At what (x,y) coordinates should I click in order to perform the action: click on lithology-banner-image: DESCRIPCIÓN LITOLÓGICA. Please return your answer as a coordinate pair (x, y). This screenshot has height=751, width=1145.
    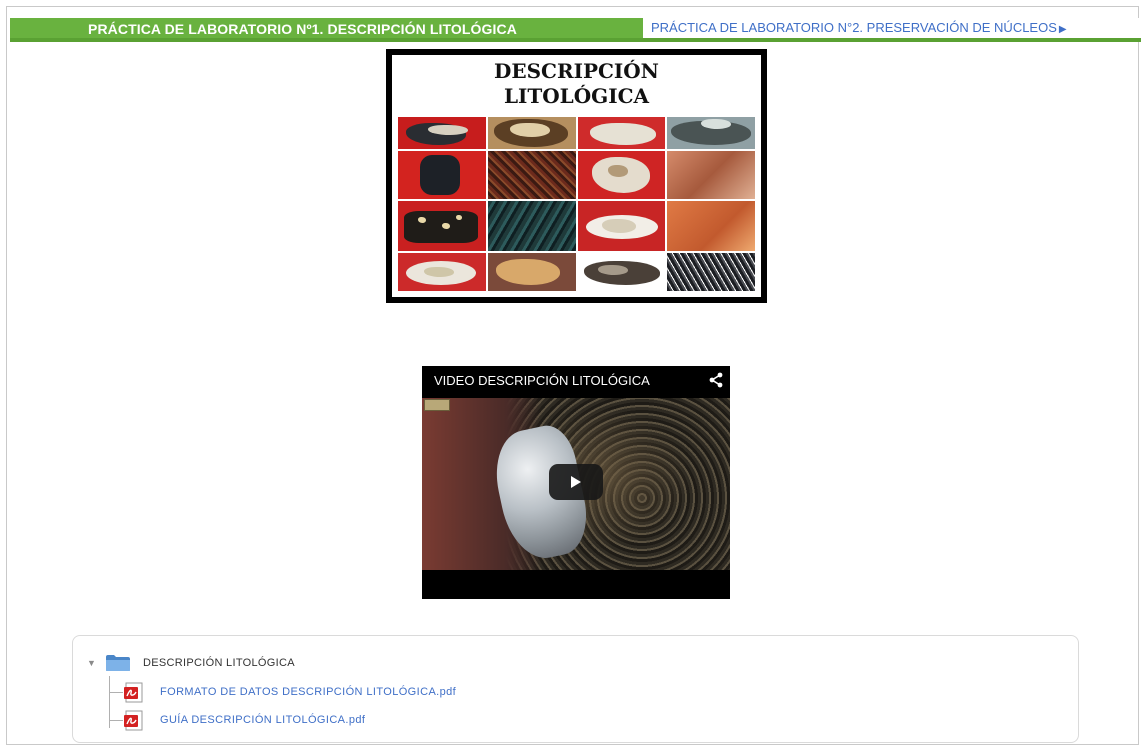
    Looking at the image, I should click on (576, 176).